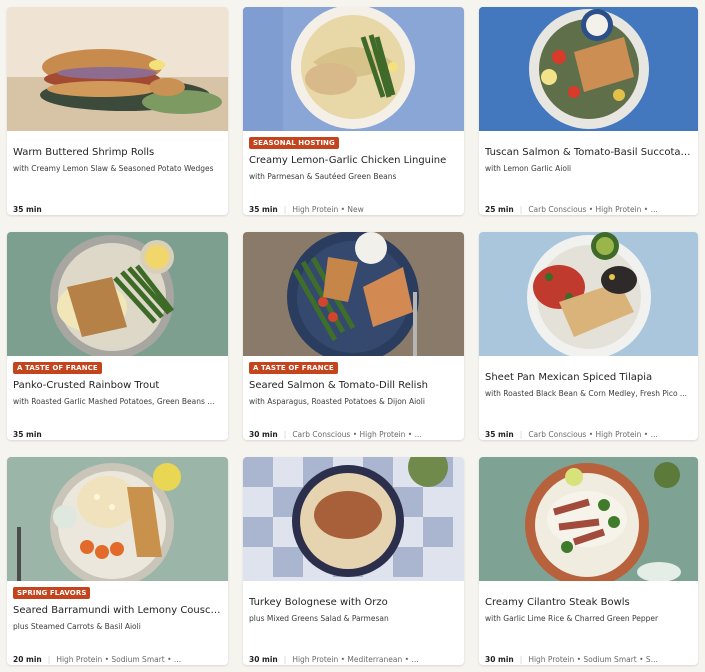 Image resolution: width=705 pixels, height=672 pixels. What do you see at coordinates (77, 626) in the screenshot?
I see `recipe-subtitle: plus Steamed Carrots & Basil Aioli` at bounding box center [77, 626].